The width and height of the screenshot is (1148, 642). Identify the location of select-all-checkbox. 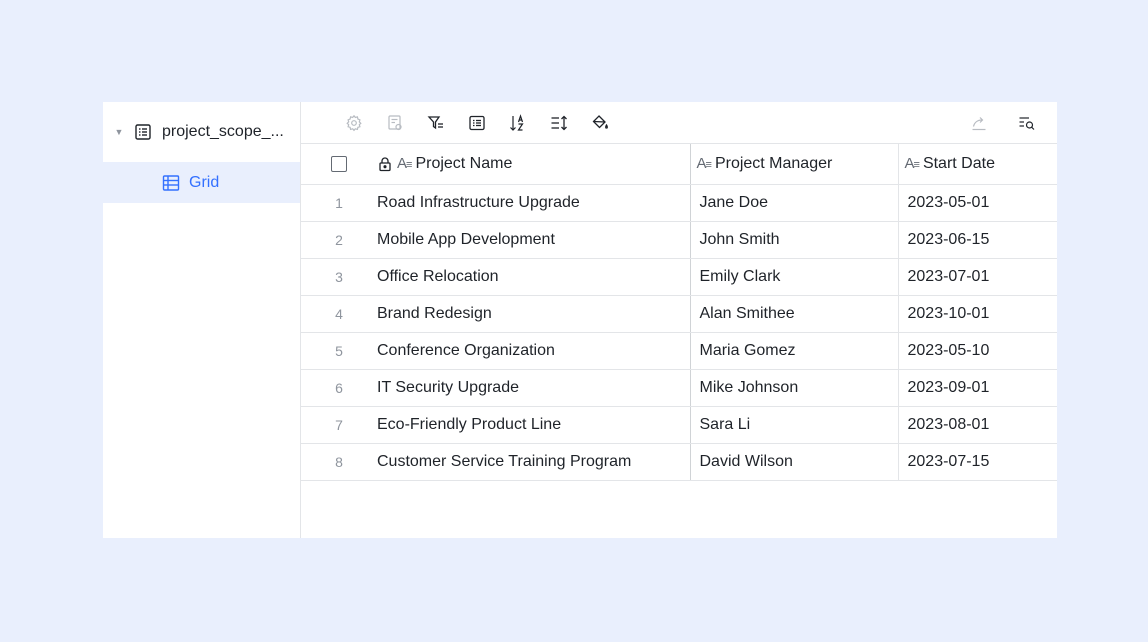
(339, 164).